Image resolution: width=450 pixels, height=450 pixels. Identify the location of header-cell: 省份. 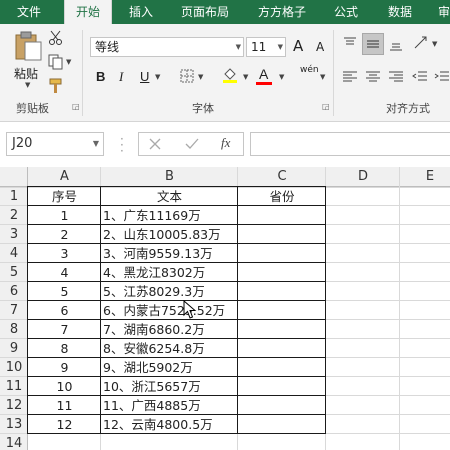
(282, 196).